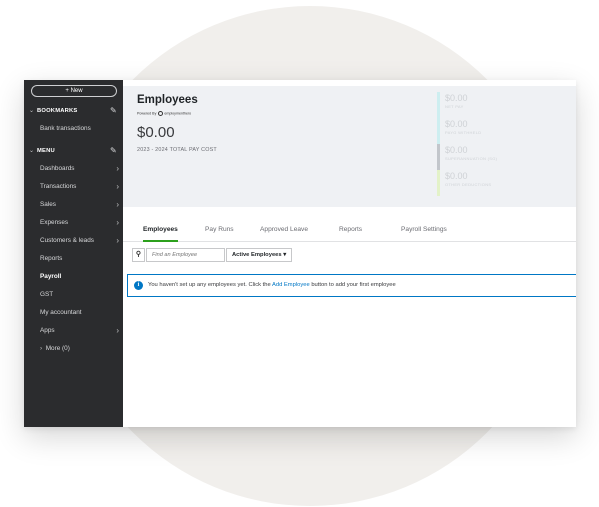  What do you see at coordinates (505, 131) in the screenshot?
I see `stat-payg-withheld: $0.00 PAYG WITHHELD` at bounding box center [505, 131].